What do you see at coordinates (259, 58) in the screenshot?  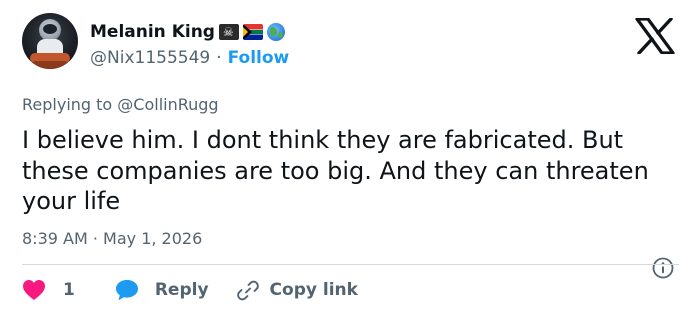 I see `follow-button: Follow` at bounding box center [259, 58].